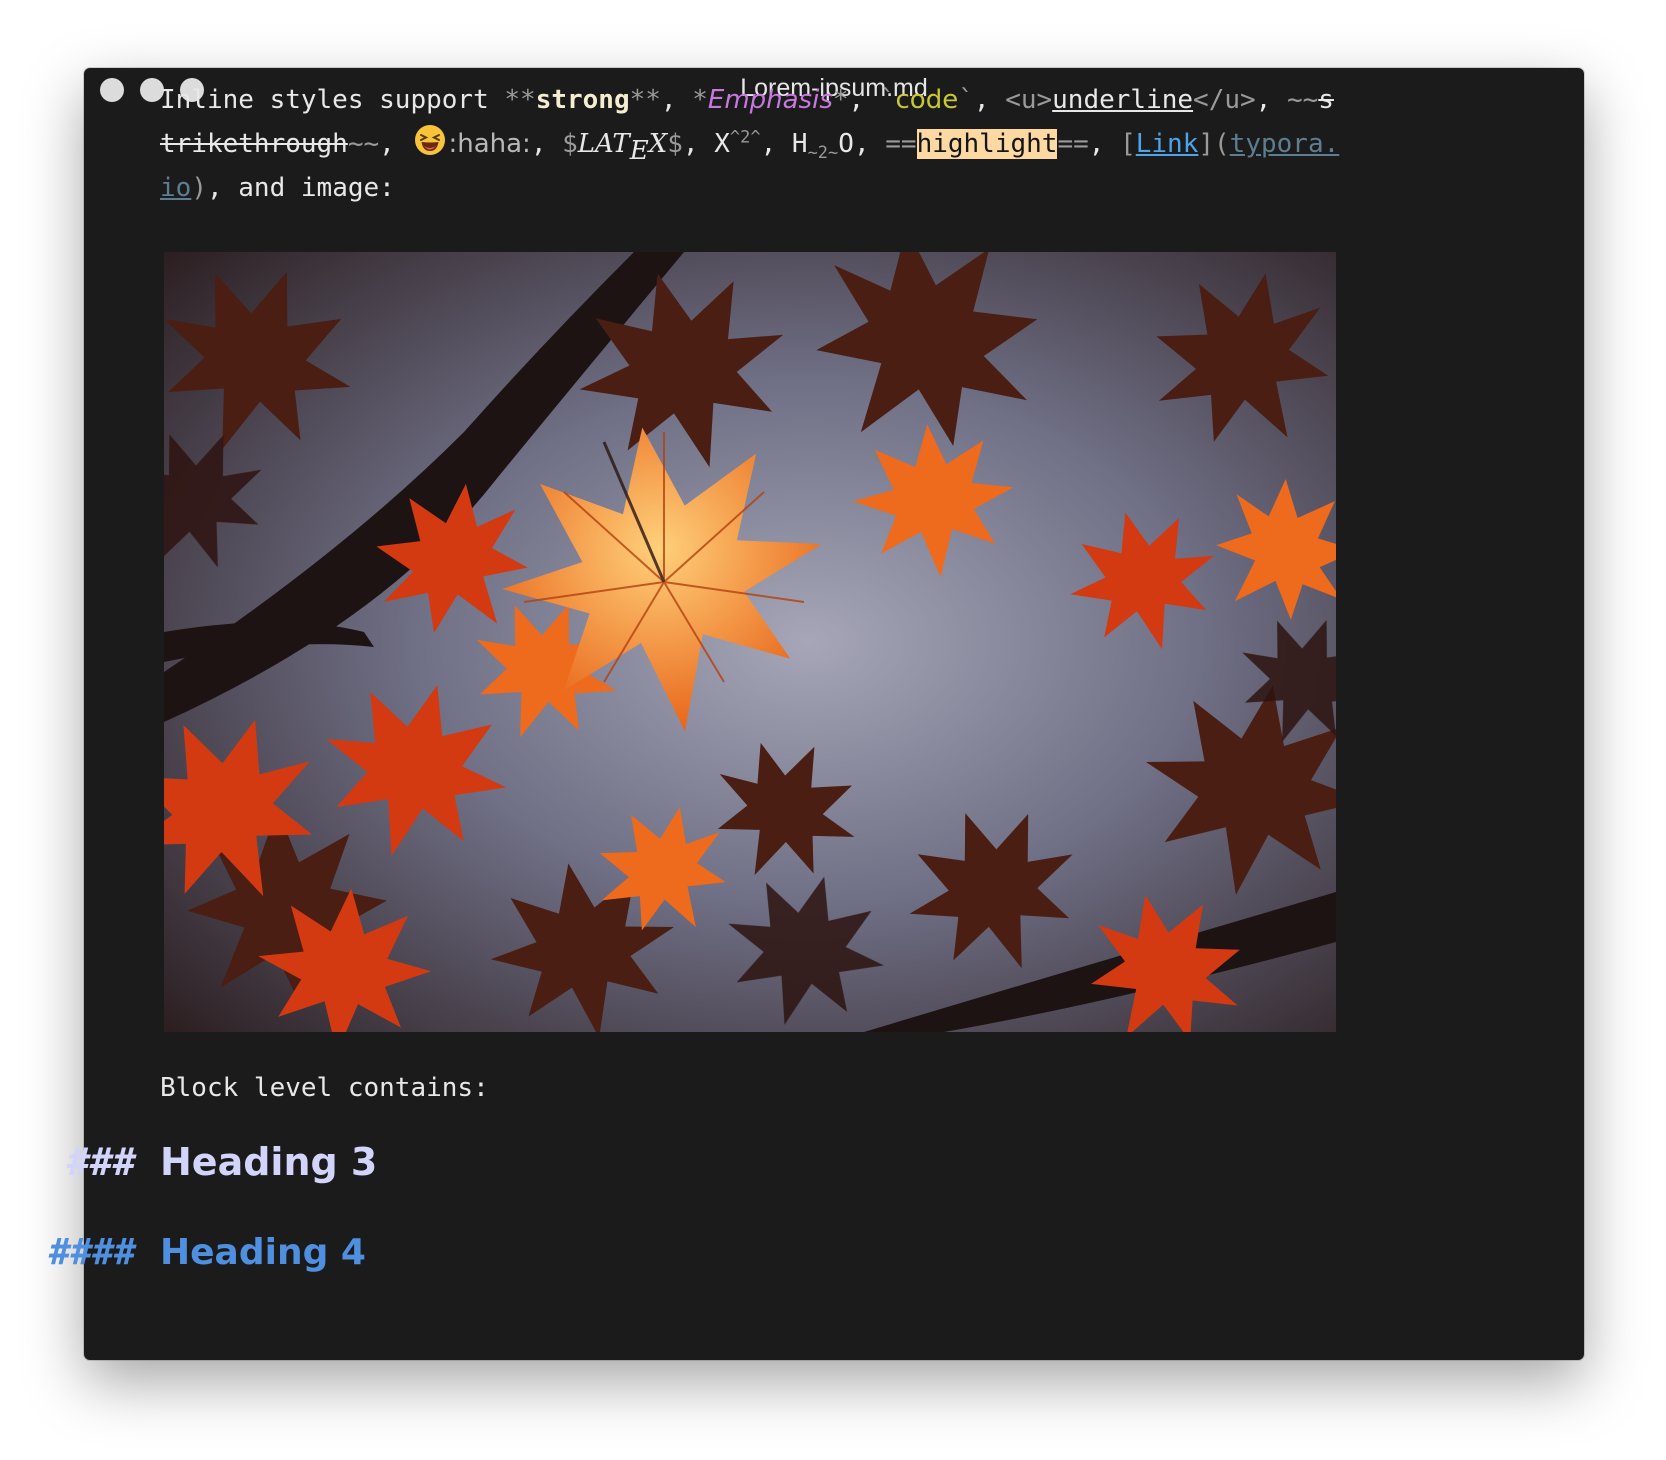  I want to click on latex-t: T, so click(621, 144).